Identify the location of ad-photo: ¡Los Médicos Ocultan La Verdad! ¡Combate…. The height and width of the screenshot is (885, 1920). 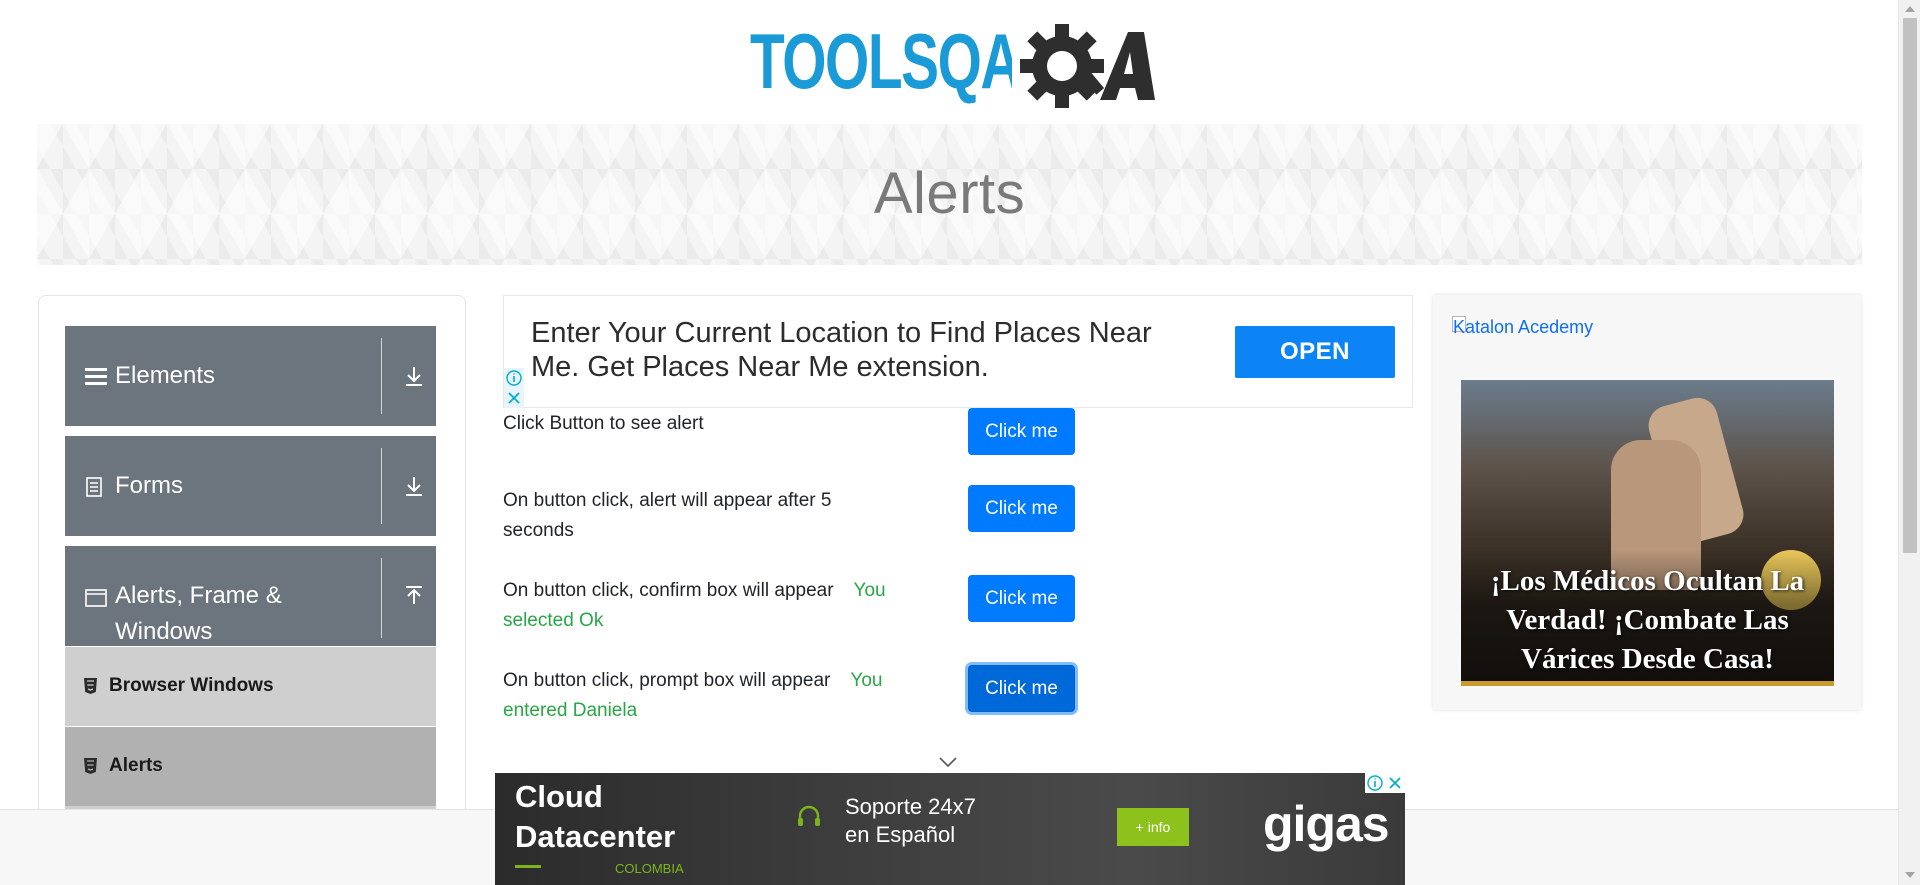
(1647, 533).